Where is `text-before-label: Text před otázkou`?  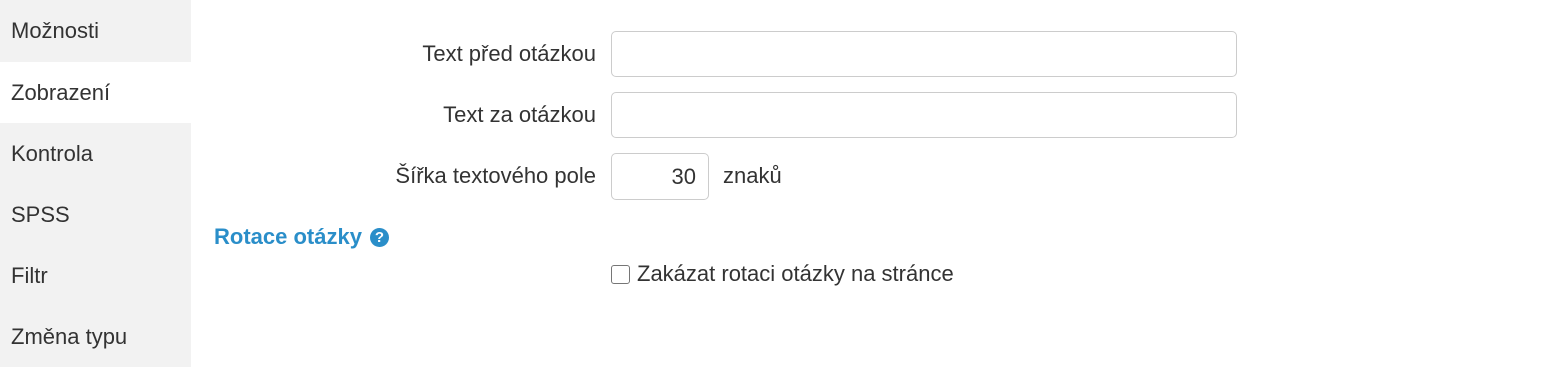 text-before-label: Text před otázkou is located at coordinates (509, 53).